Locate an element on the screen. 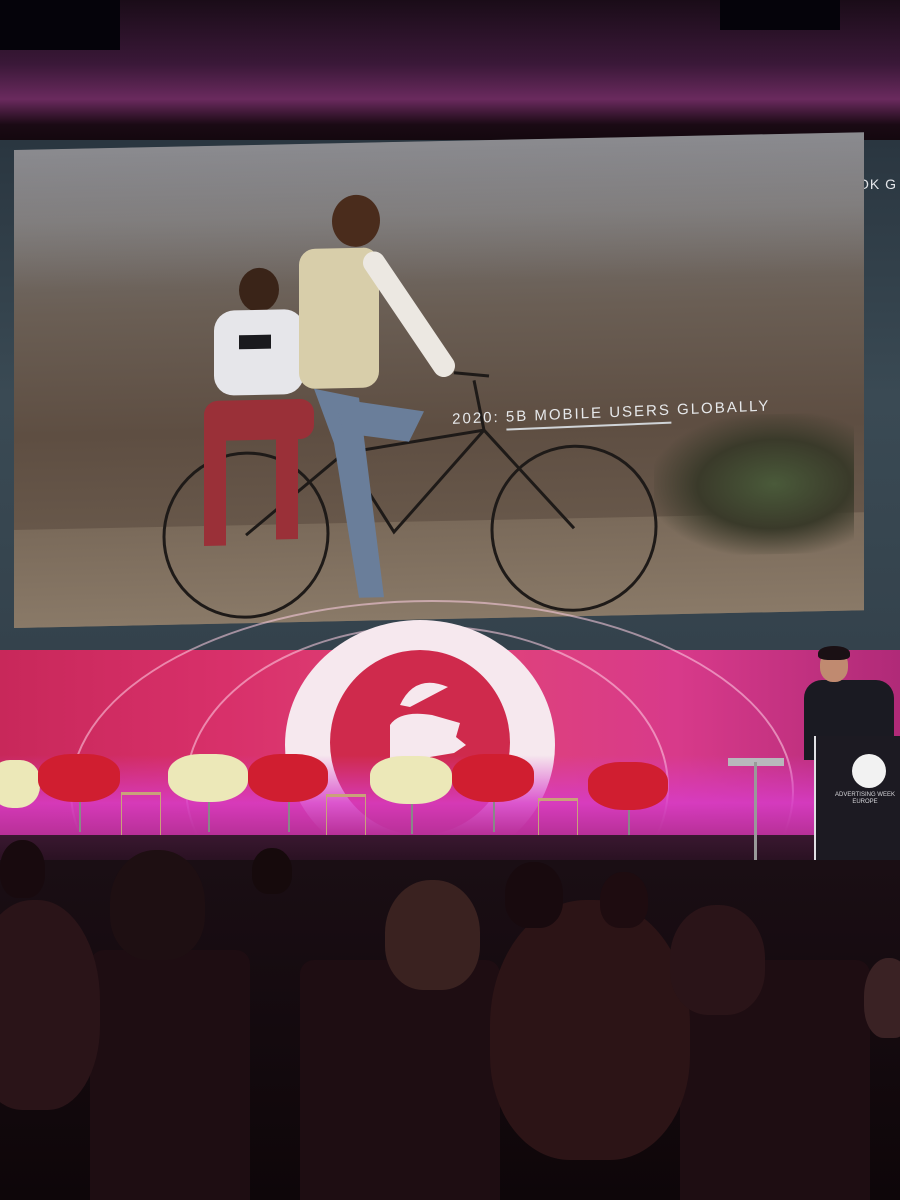 The image size is (900, 1200). boy-leg-left is located at coordinates (215, 486).